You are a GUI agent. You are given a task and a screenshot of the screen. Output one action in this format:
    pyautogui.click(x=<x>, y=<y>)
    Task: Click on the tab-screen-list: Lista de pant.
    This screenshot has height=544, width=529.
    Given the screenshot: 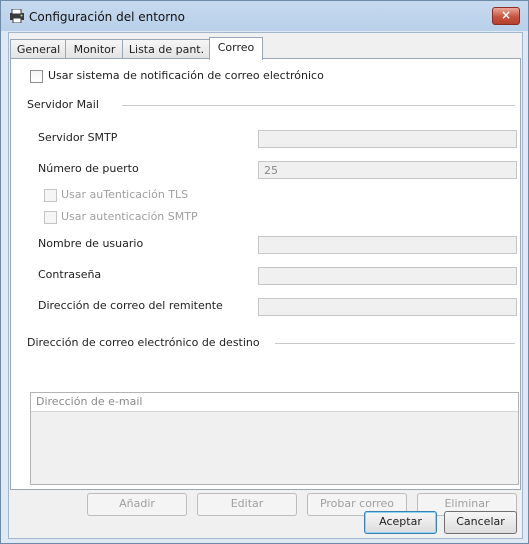 What is the action you would take?
    pyautogui.click(x=166, y=49)
    